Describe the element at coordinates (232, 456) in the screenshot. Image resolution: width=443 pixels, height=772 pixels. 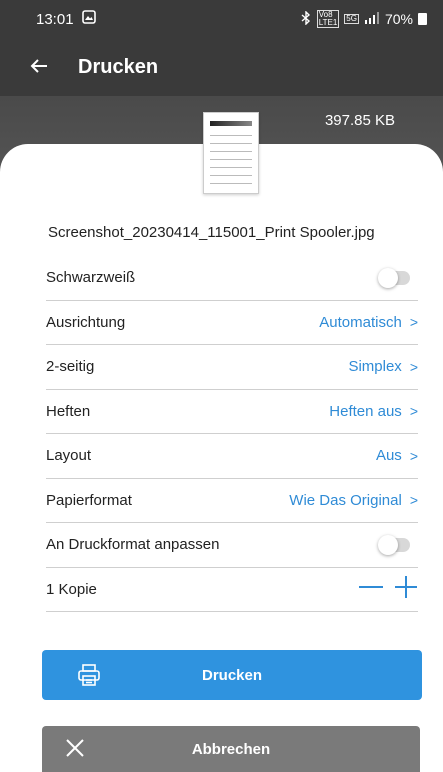
I see `setting-layout: Layout Aus >` at that location.